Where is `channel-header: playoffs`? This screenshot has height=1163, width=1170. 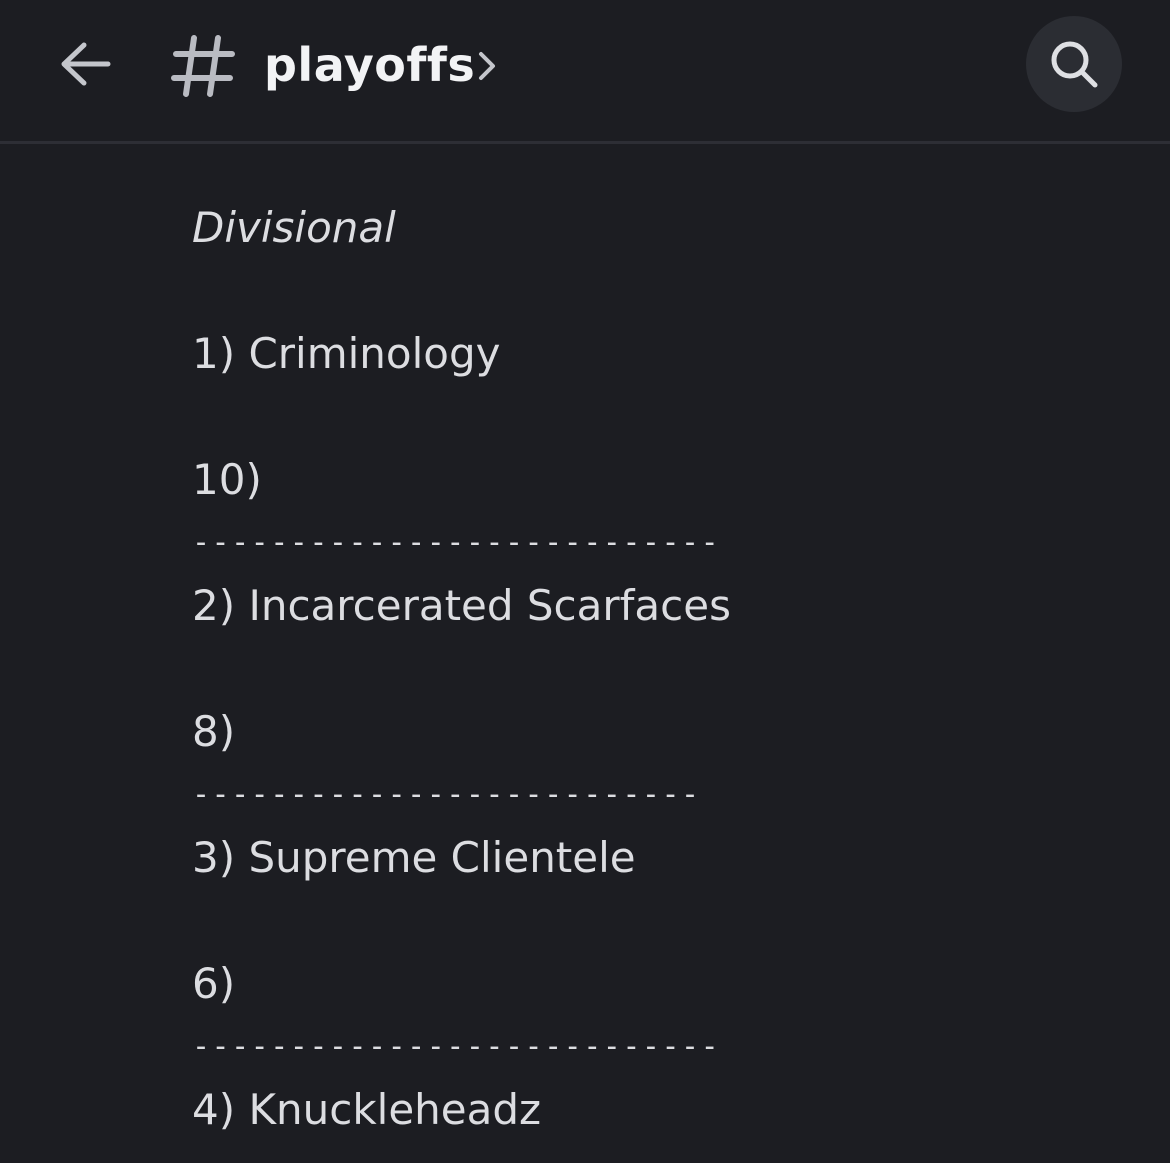 channel-header: playoffs is located at coordinates (585, 72).